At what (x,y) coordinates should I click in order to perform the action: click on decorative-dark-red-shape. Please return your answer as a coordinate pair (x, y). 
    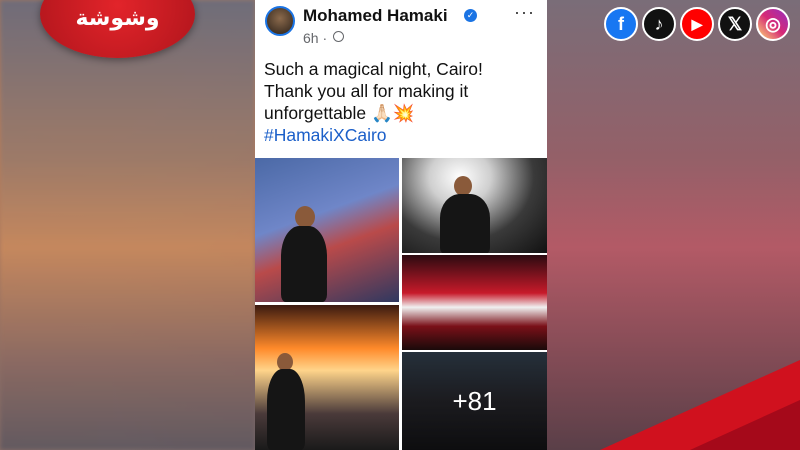
    Looking at the image, I should click on (745, 425).